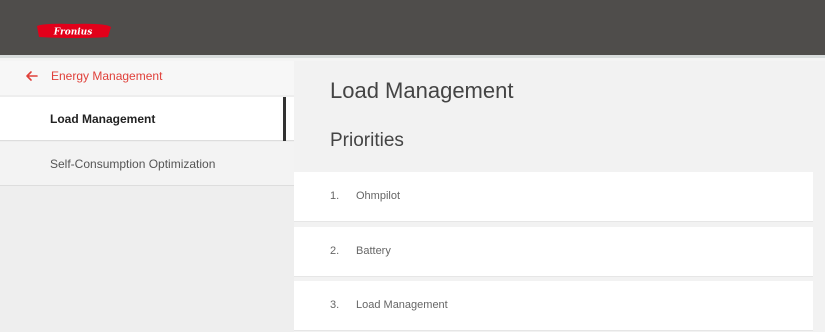 Image resolution: width=825 pixels, height=332 pixels. I want to click on sidebar-item-load-management: Load Management, so click(147, 119).